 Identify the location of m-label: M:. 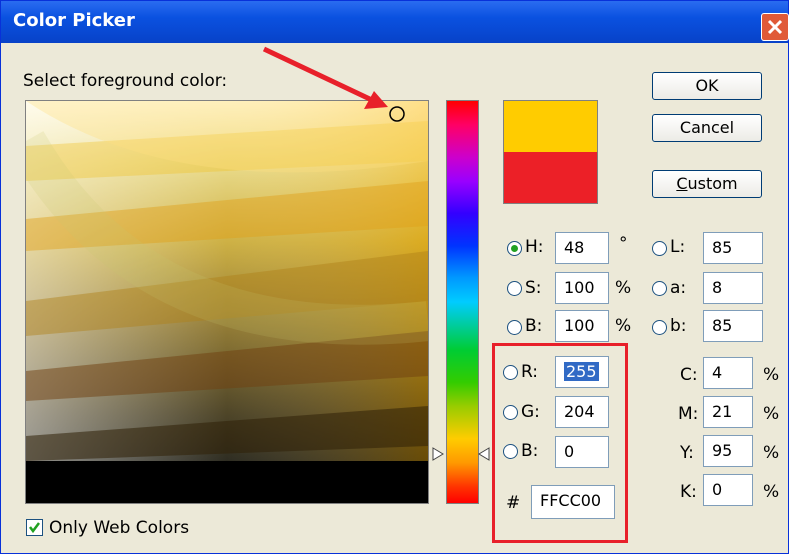
(688, 414).